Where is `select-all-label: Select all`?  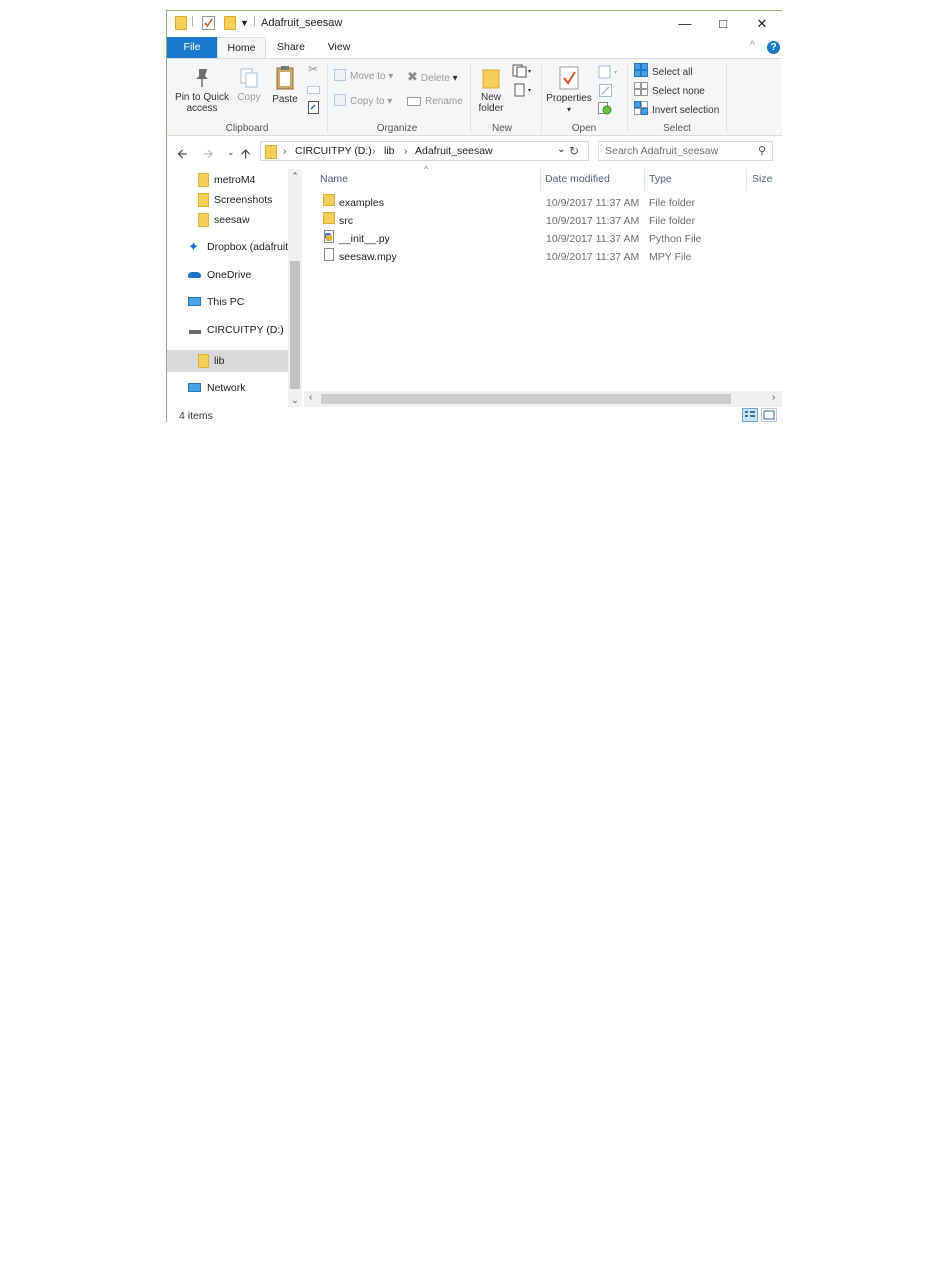 select-all-label: Select all is located at coordinates (672, 72).